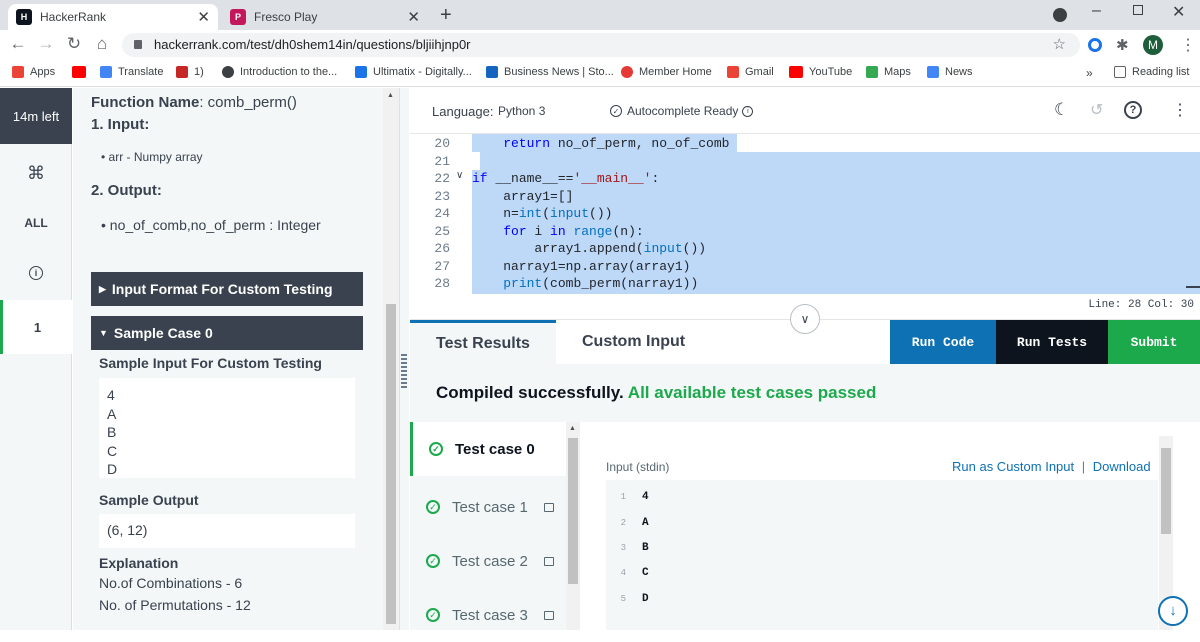 This screenshot has width=1200, height=642. Describe the element at coordinates (126, 190) in the screenshot. I see `output-heading: 2. Output:` at that location.